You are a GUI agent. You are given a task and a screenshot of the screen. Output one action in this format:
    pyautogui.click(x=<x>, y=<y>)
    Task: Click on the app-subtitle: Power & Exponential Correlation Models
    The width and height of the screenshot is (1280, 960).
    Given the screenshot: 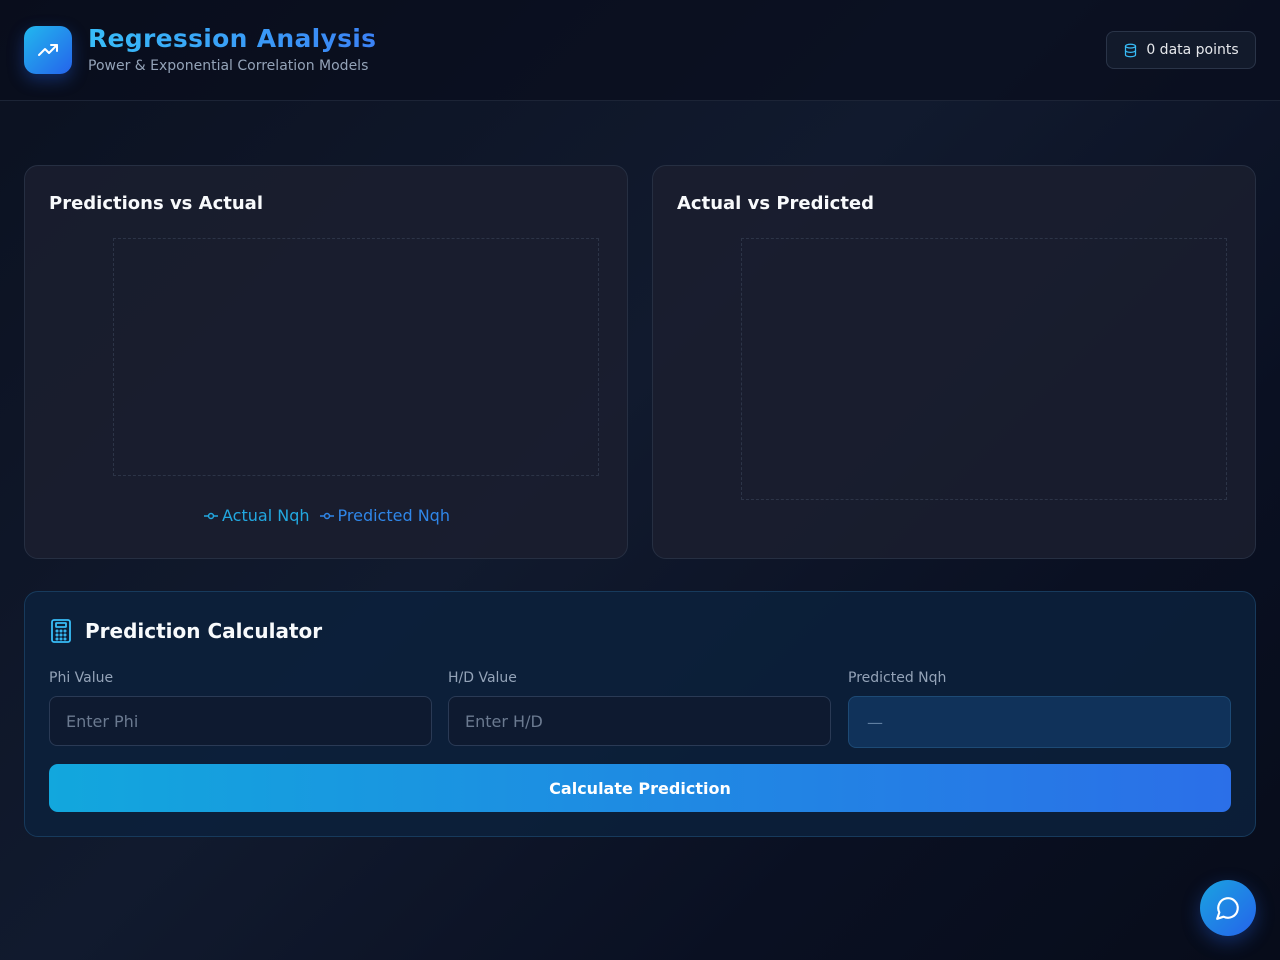 What is the action you would take?
    pyautogui.click(x=228, y=66)
    